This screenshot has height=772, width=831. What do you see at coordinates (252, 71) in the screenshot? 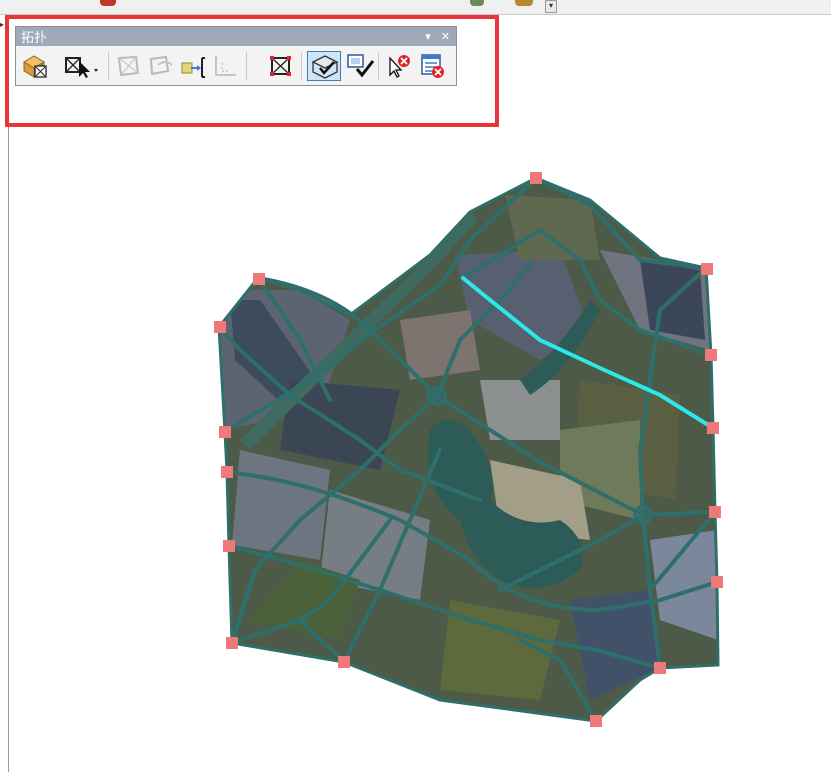
I see `annotation-highlight-frame` at bounding box center [252, 71].